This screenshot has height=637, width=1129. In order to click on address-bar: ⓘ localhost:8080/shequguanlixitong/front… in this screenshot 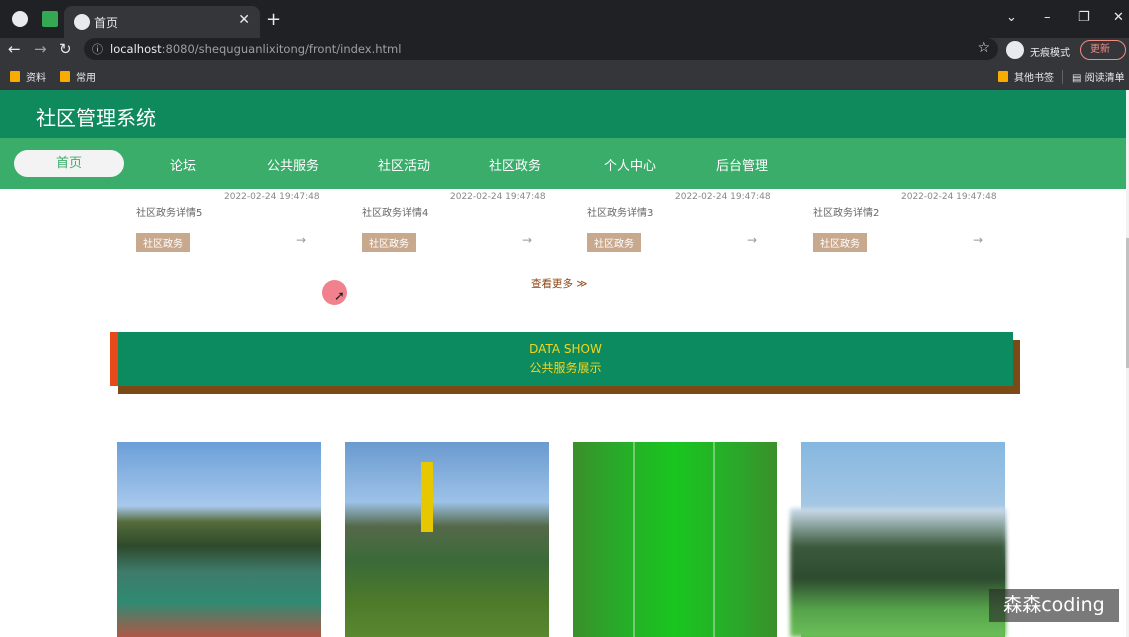, I will do `click(541, 49)`.